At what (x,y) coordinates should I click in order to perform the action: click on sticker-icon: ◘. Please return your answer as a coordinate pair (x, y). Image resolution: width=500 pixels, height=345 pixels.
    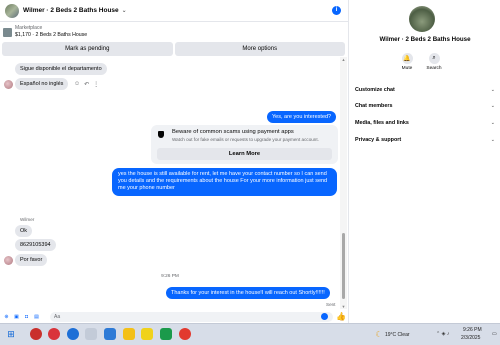
    Looking at the image, I should click on (26, 317).